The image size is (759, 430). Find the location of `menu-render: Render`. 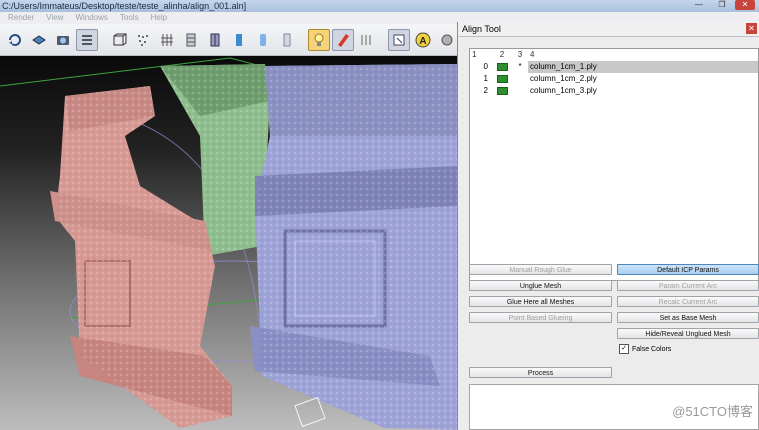

menu-render: Render is located at coordinates (21, 18).